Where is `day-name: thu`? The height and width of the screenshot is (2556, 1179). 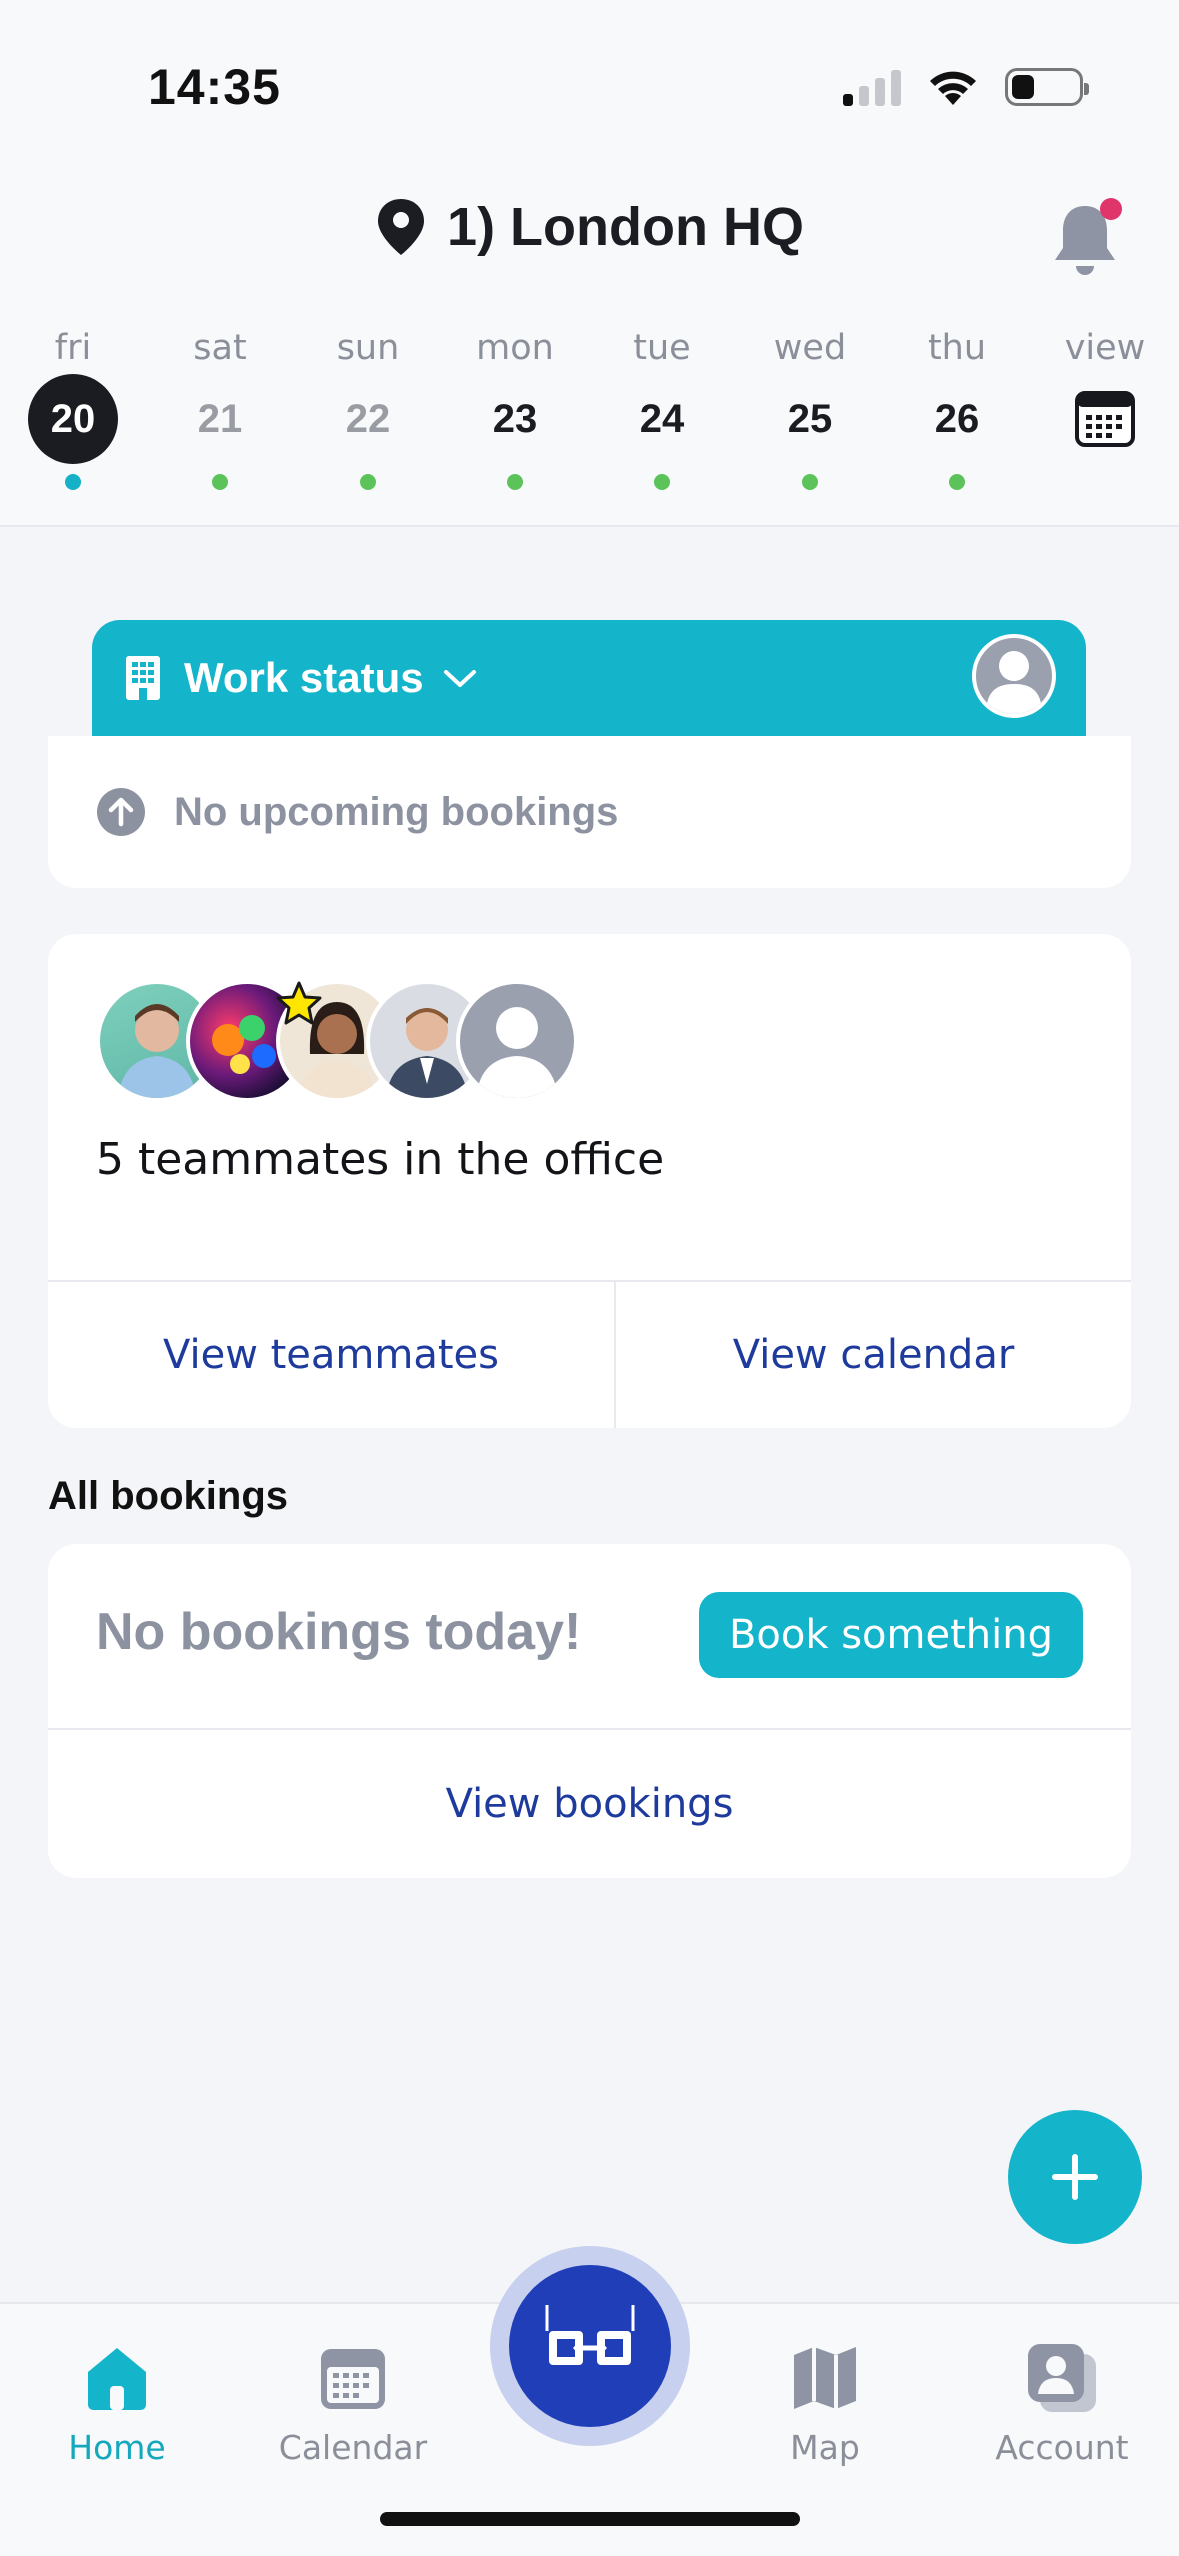 day-name: thu is located at coordinates (957, 348).